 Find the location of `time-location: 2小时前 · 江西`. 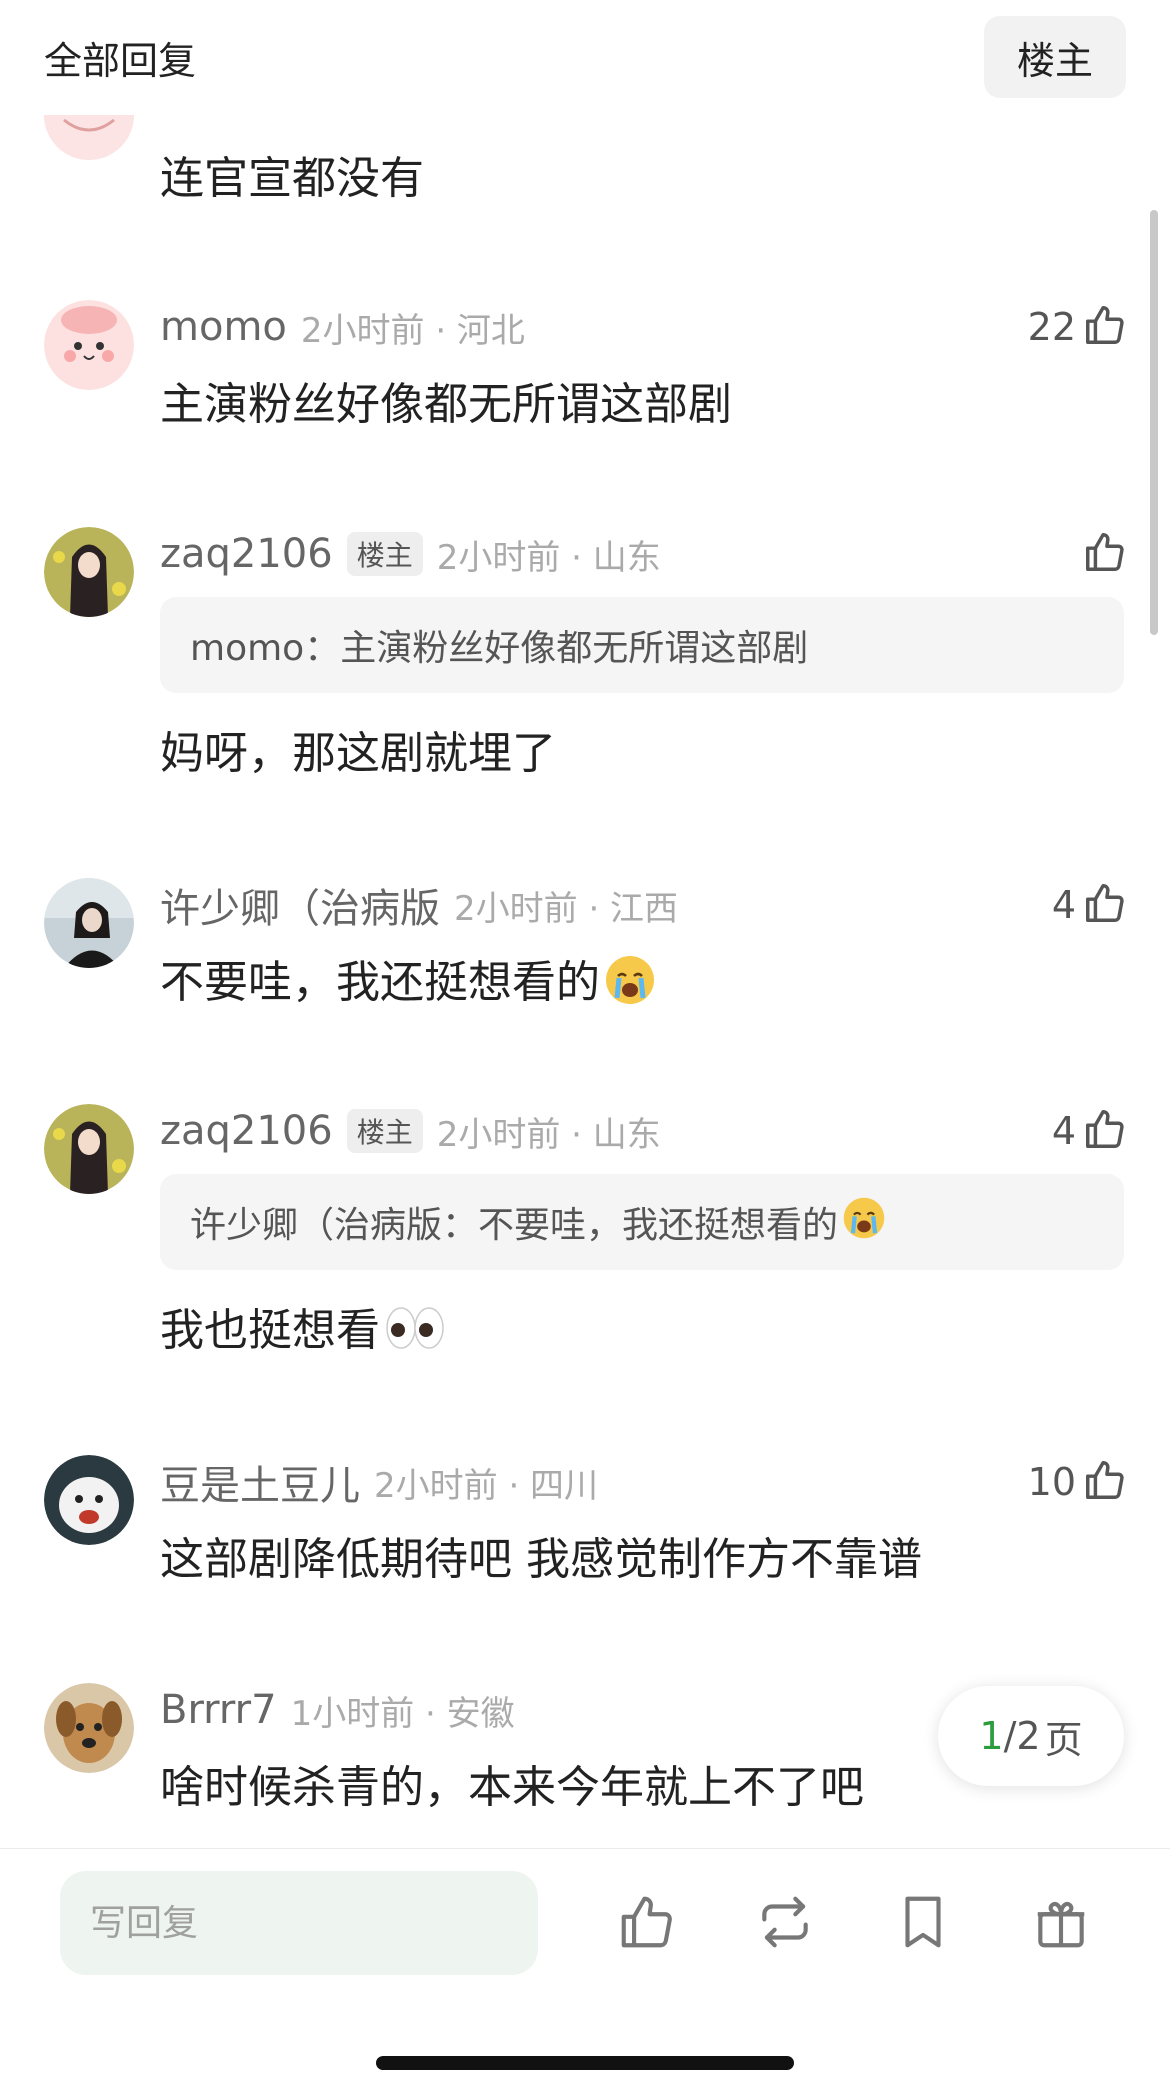

time-location: 2小时前 · 江西 is located at coordinates (566, 908).